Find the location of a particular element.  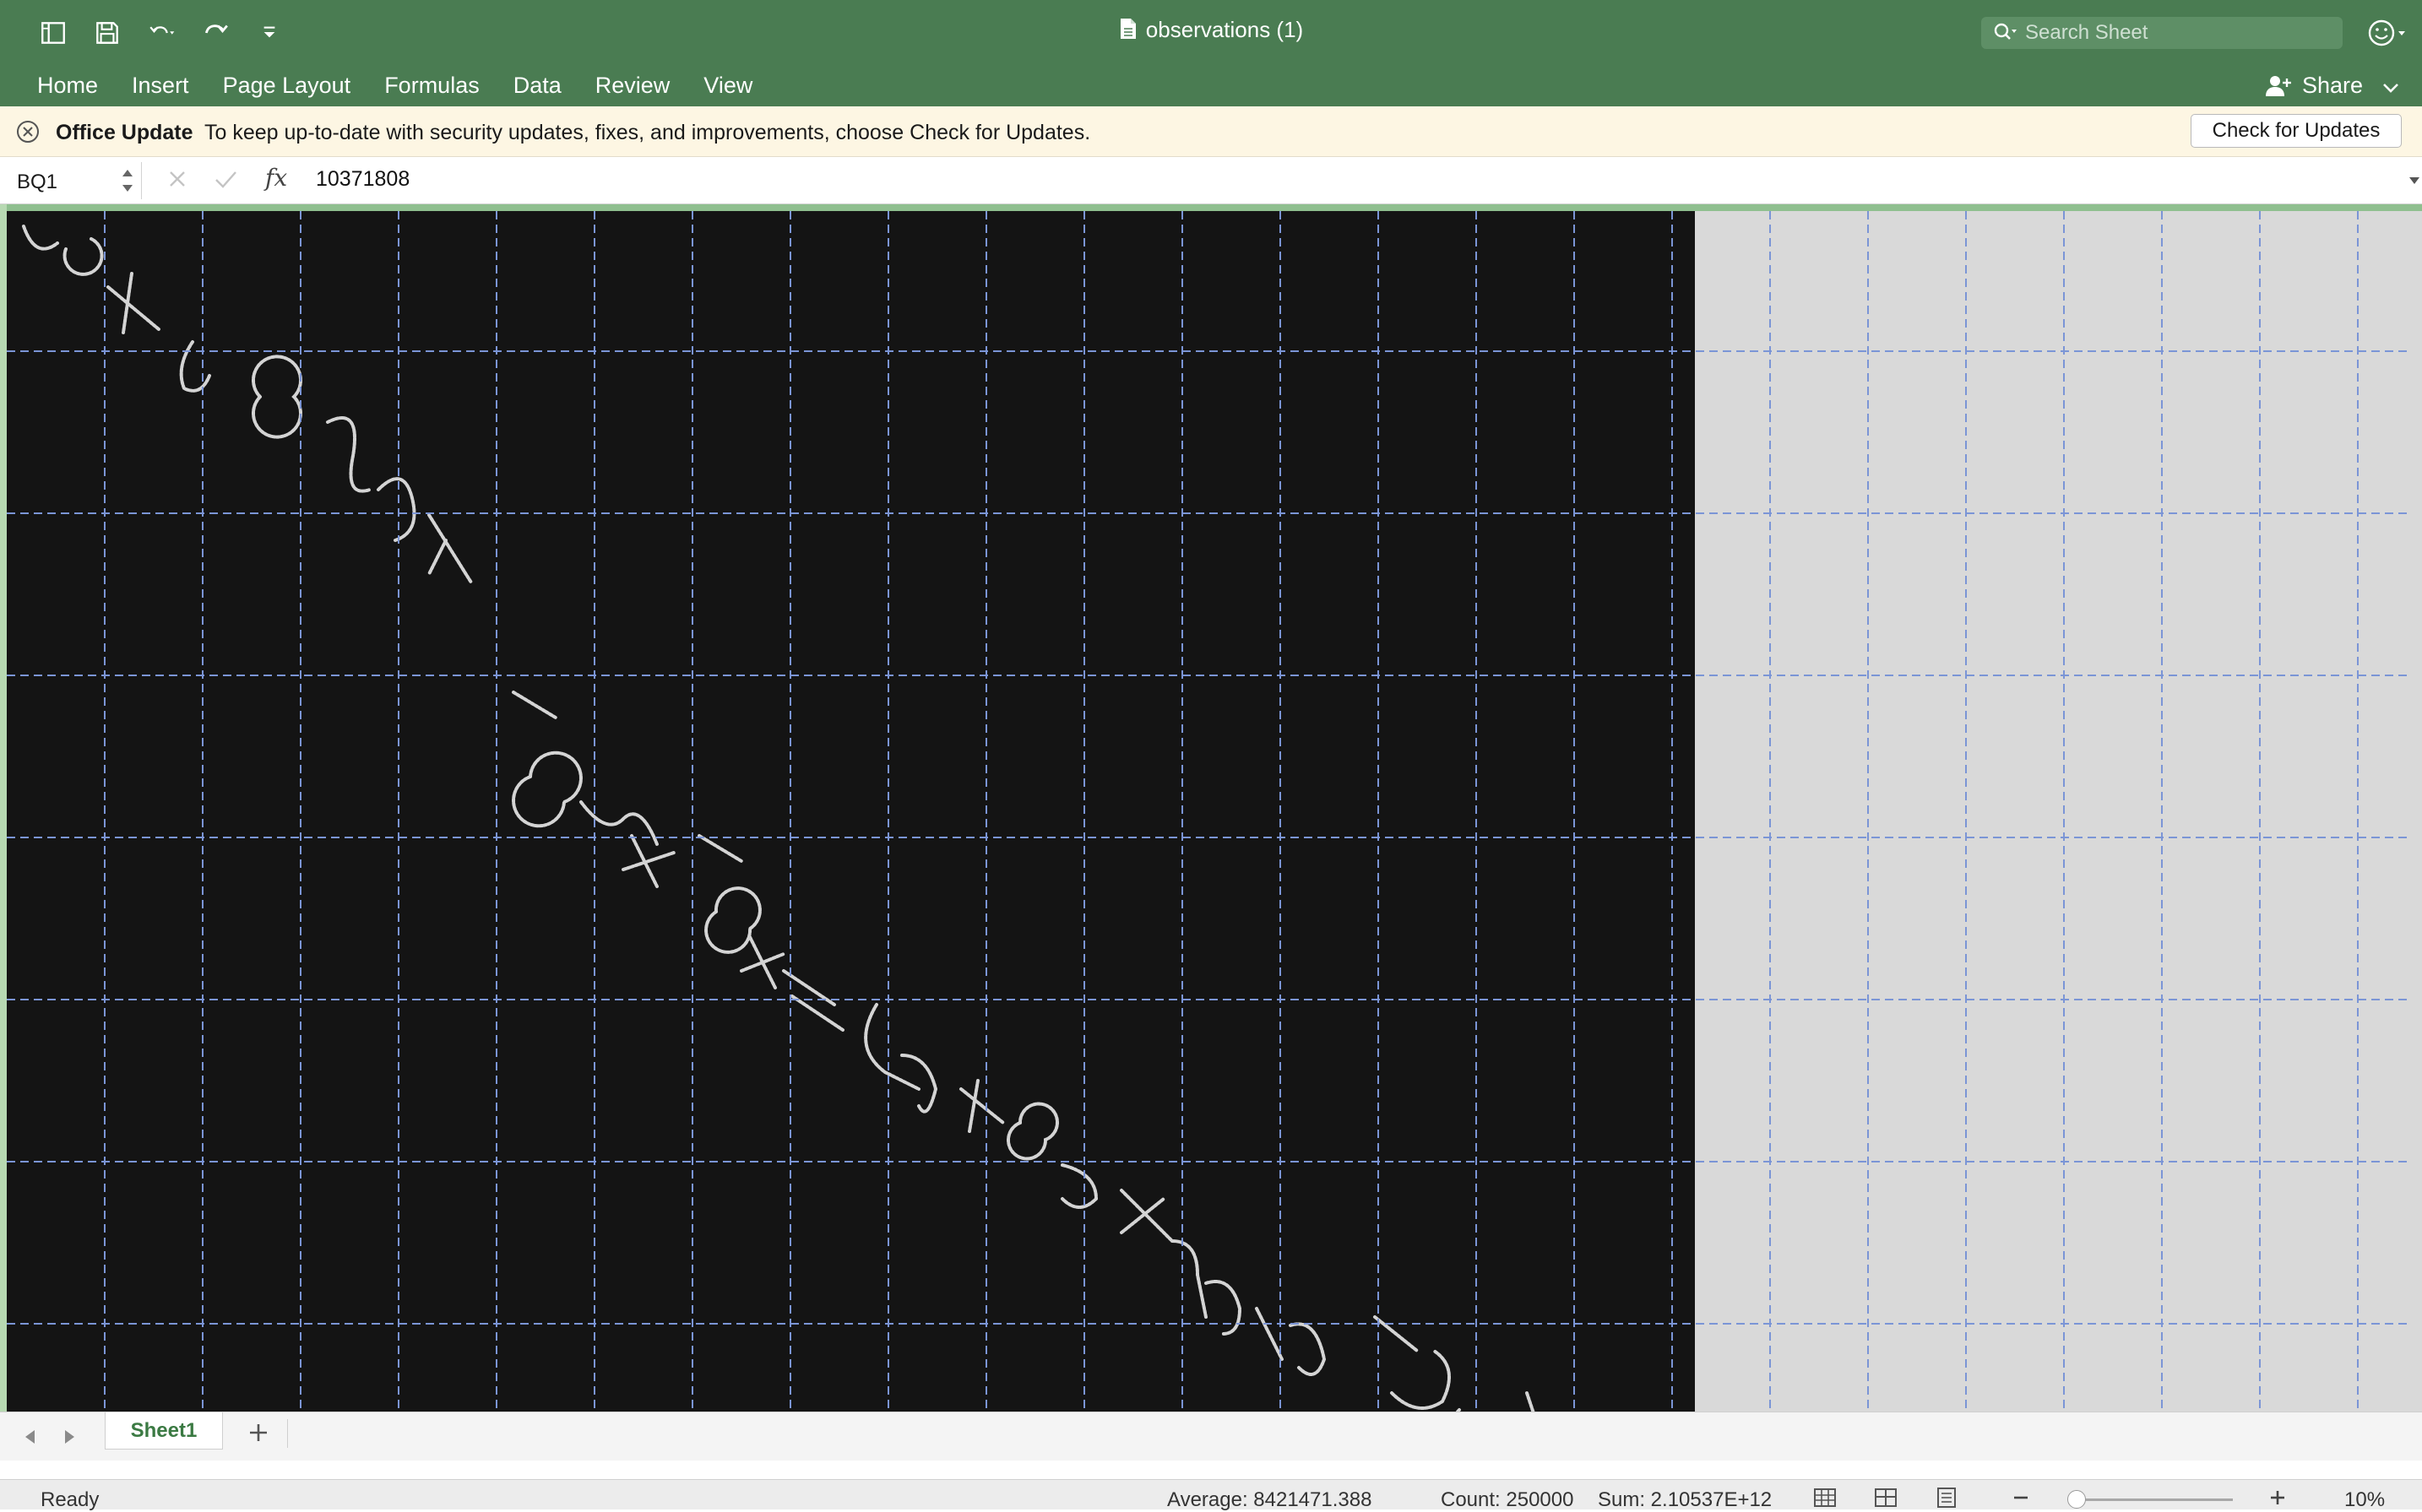

feedback-smiley-icon is located at coordinates (2387, 33).